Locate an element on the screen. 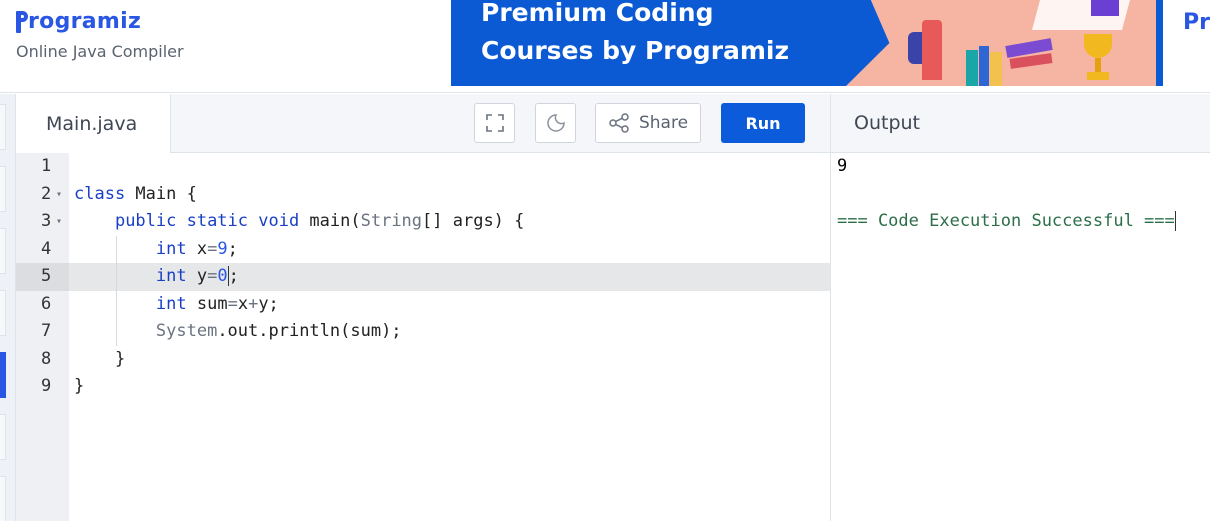 Image resolution: width=1210 pixels, height=521 pixels. line-number: 4 is located at coordinates (46, 248).